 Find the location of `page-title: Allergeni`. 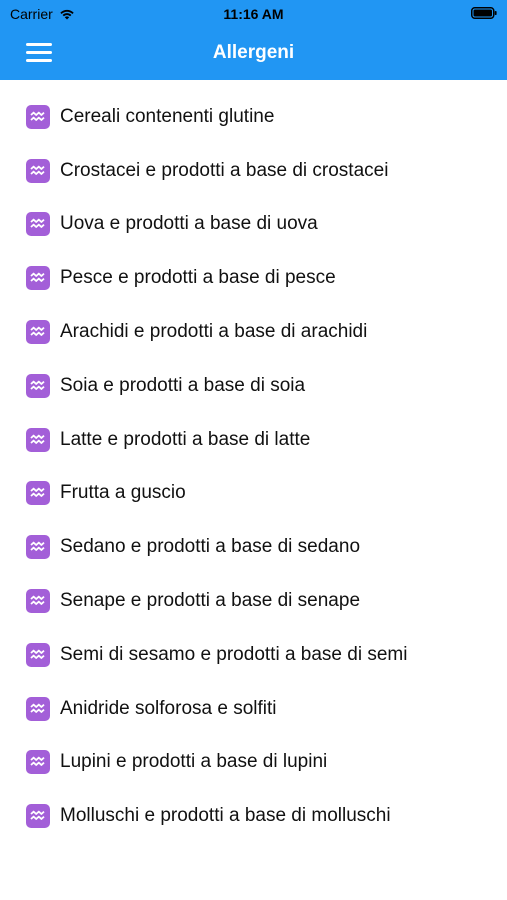

page-title: Allergeni is located at coordinates (253, 52).